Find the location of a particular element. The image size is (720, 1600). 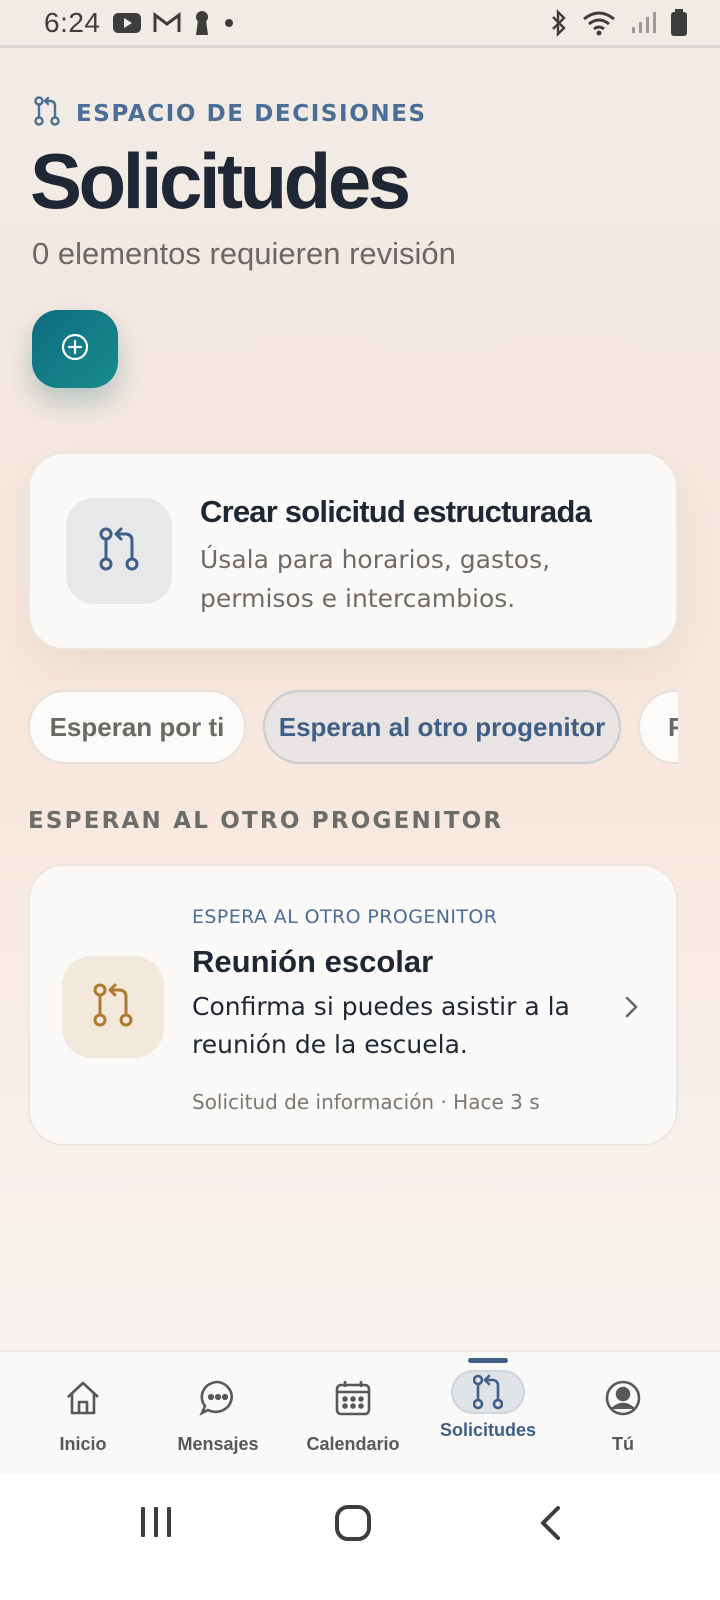

page-title: Solicitudes is located at coordinates (220, 181).